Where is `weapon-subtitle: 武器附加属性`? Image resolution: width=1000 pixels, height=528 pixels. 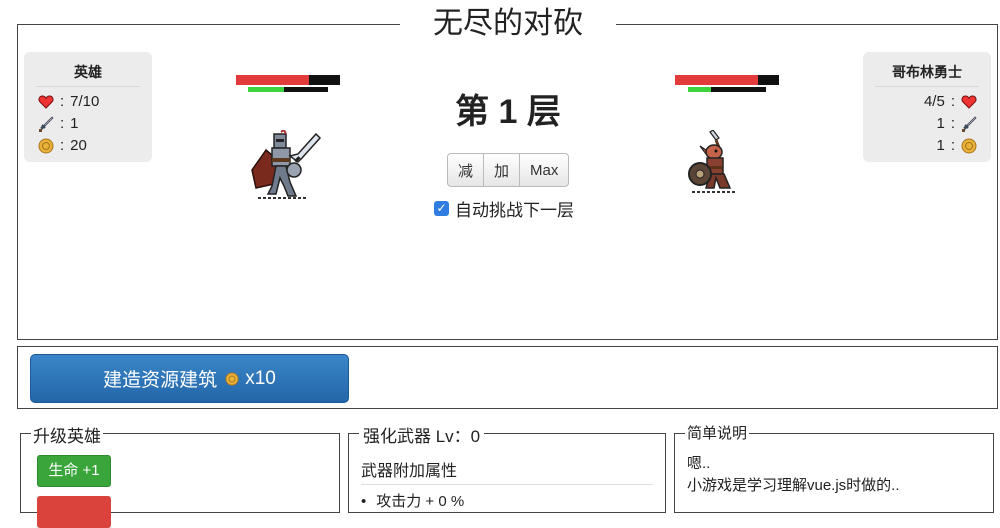 weapon-subtitle: 武器附加属性 is located at coordinates (409, 471).